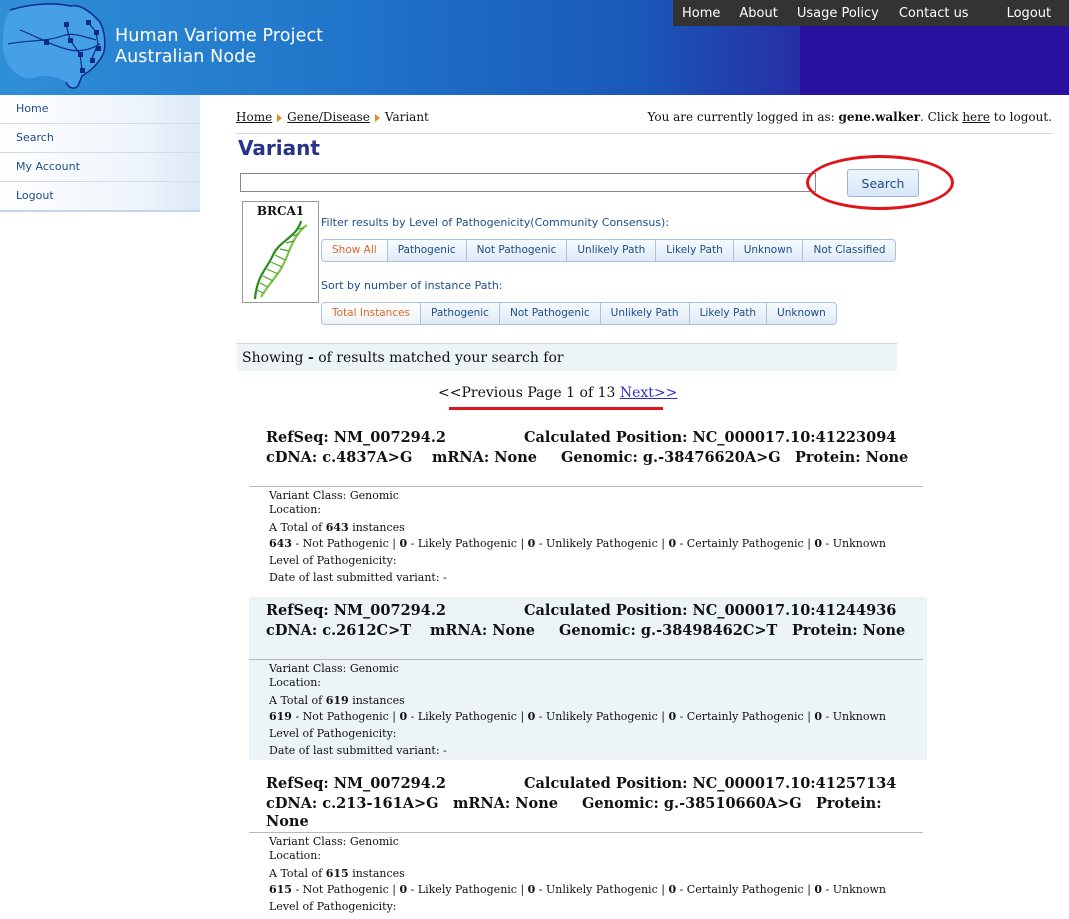 The height and width of the screenshot is (919, 1069). I want to click on sort-total-instances: Total Instances, so click(371, 313).